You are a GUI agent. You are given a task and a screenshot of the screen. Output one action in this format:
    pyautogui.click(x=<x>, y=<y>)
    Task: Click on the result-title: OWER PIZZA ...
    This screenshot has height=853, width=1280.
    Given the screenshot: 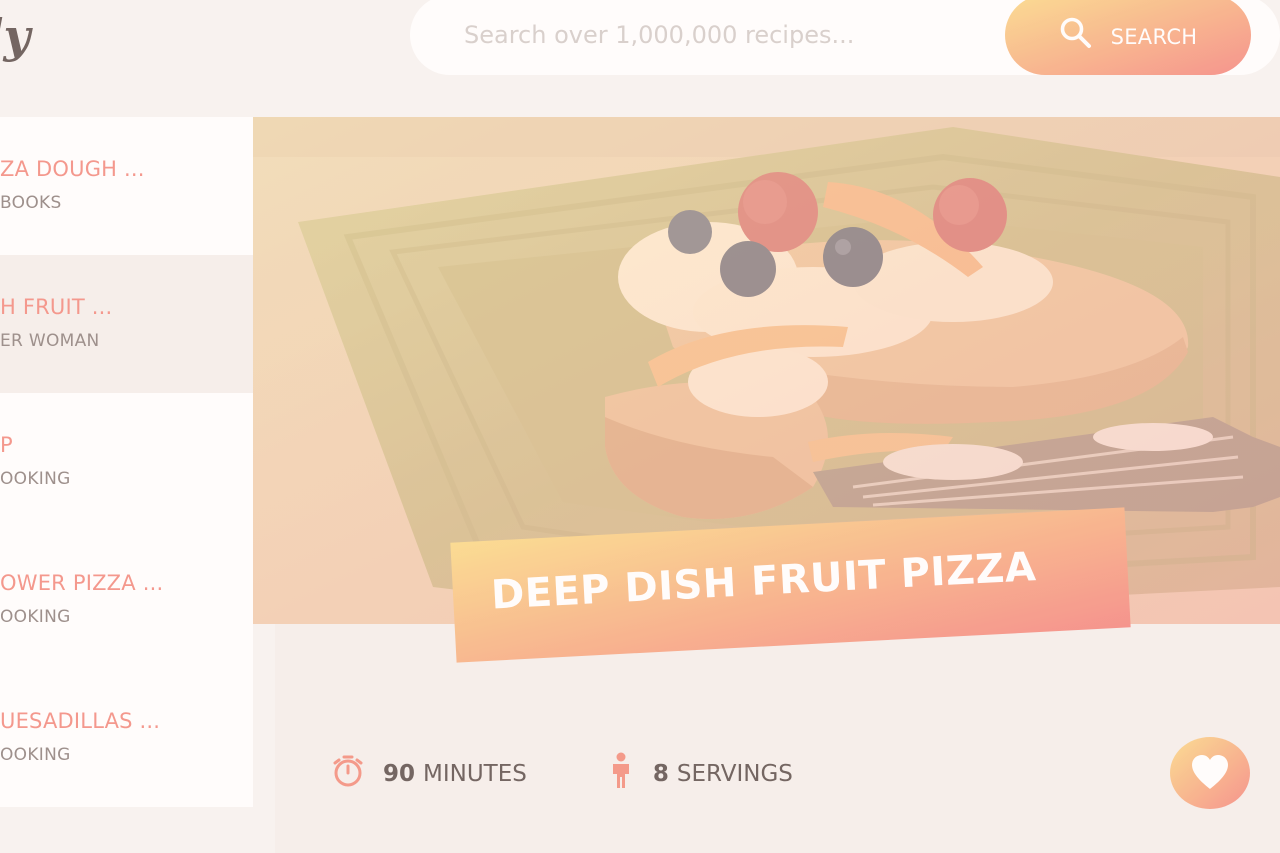 What is the action you would take?
    pyautogui.click(x=82, y=583)
    